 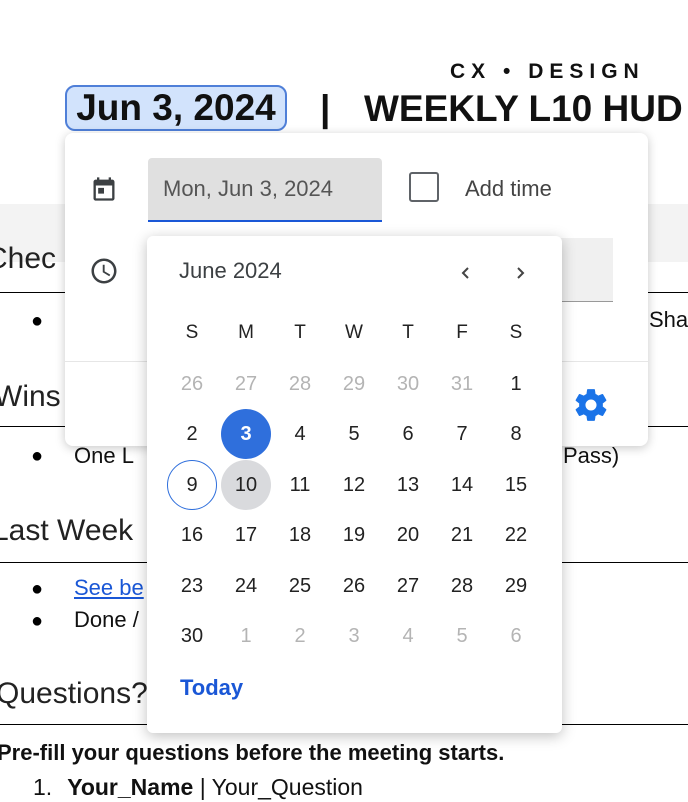 What do you see at coordinates (354, 332) in the screenshot?
I see `weekday-label: W` at bounding box center [354, 332].